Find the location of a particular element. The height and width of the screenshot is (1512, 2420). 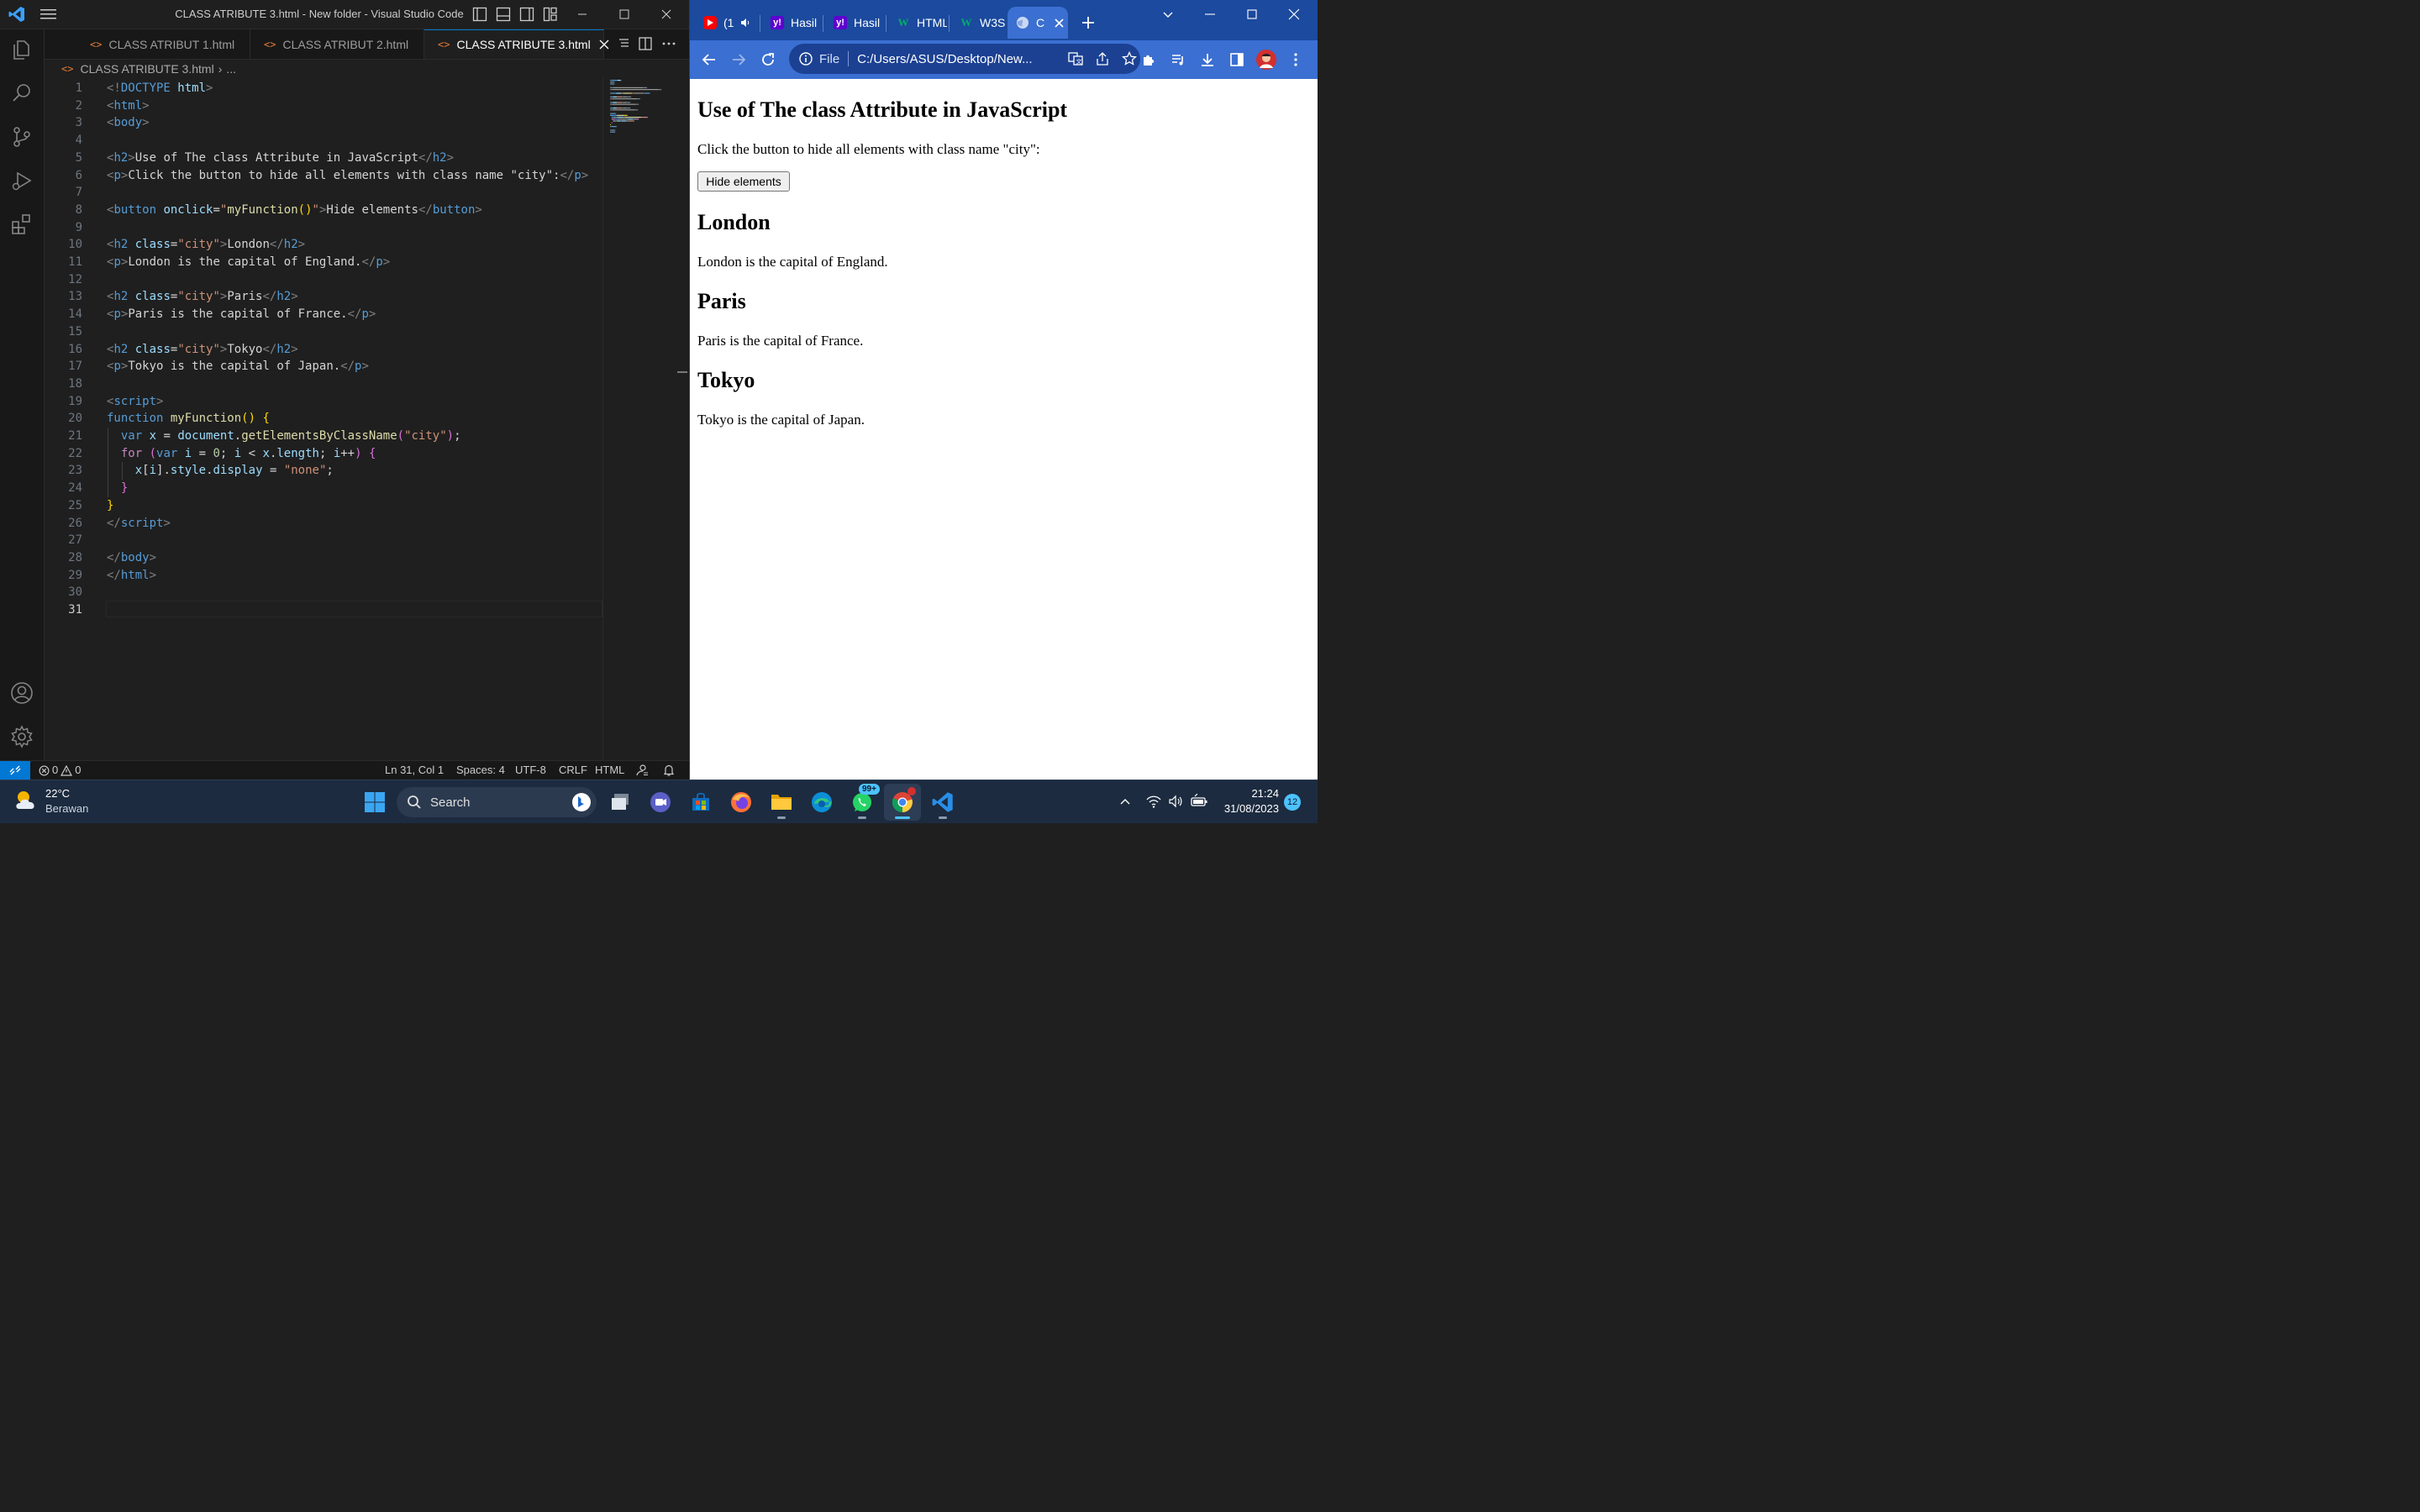

code-line: 19 <script> is located at coordinates (323, 402).